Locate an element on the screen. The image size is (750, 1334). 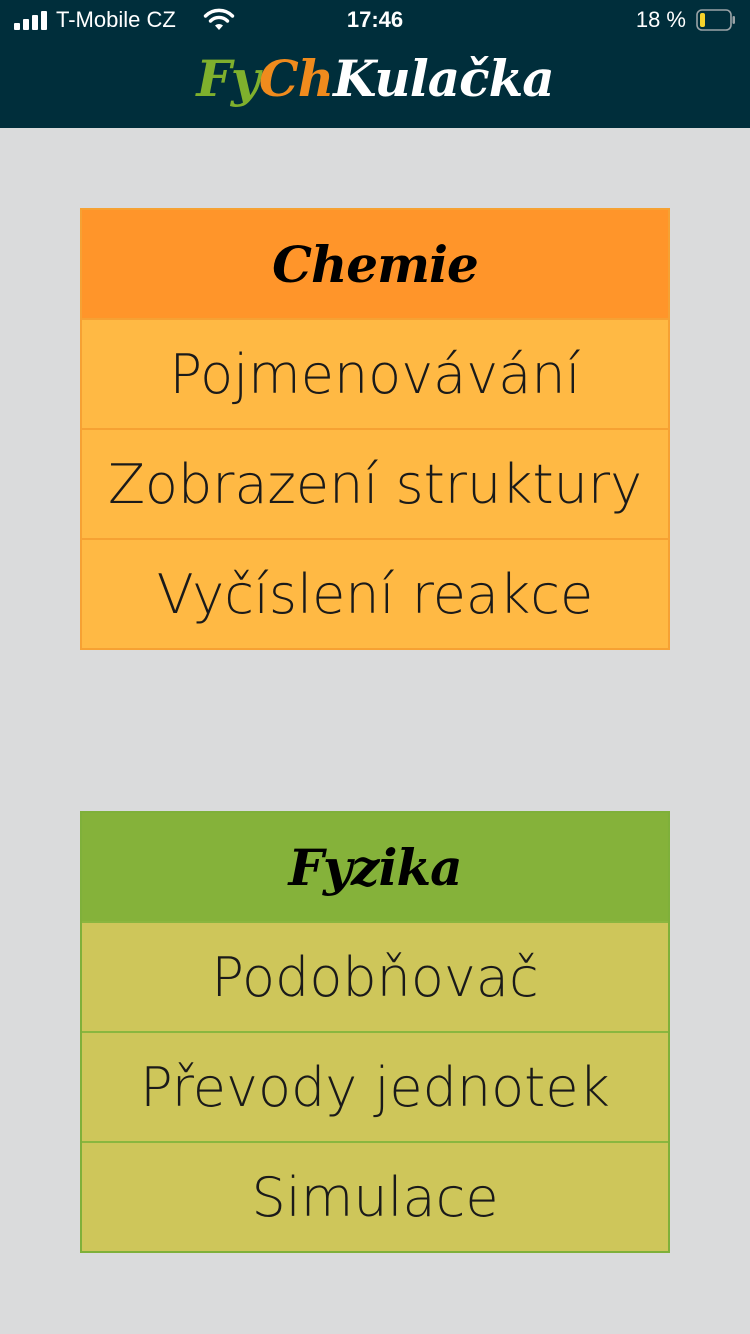
menu-item-label: Podobňovač is located at coordinates (375, 977).